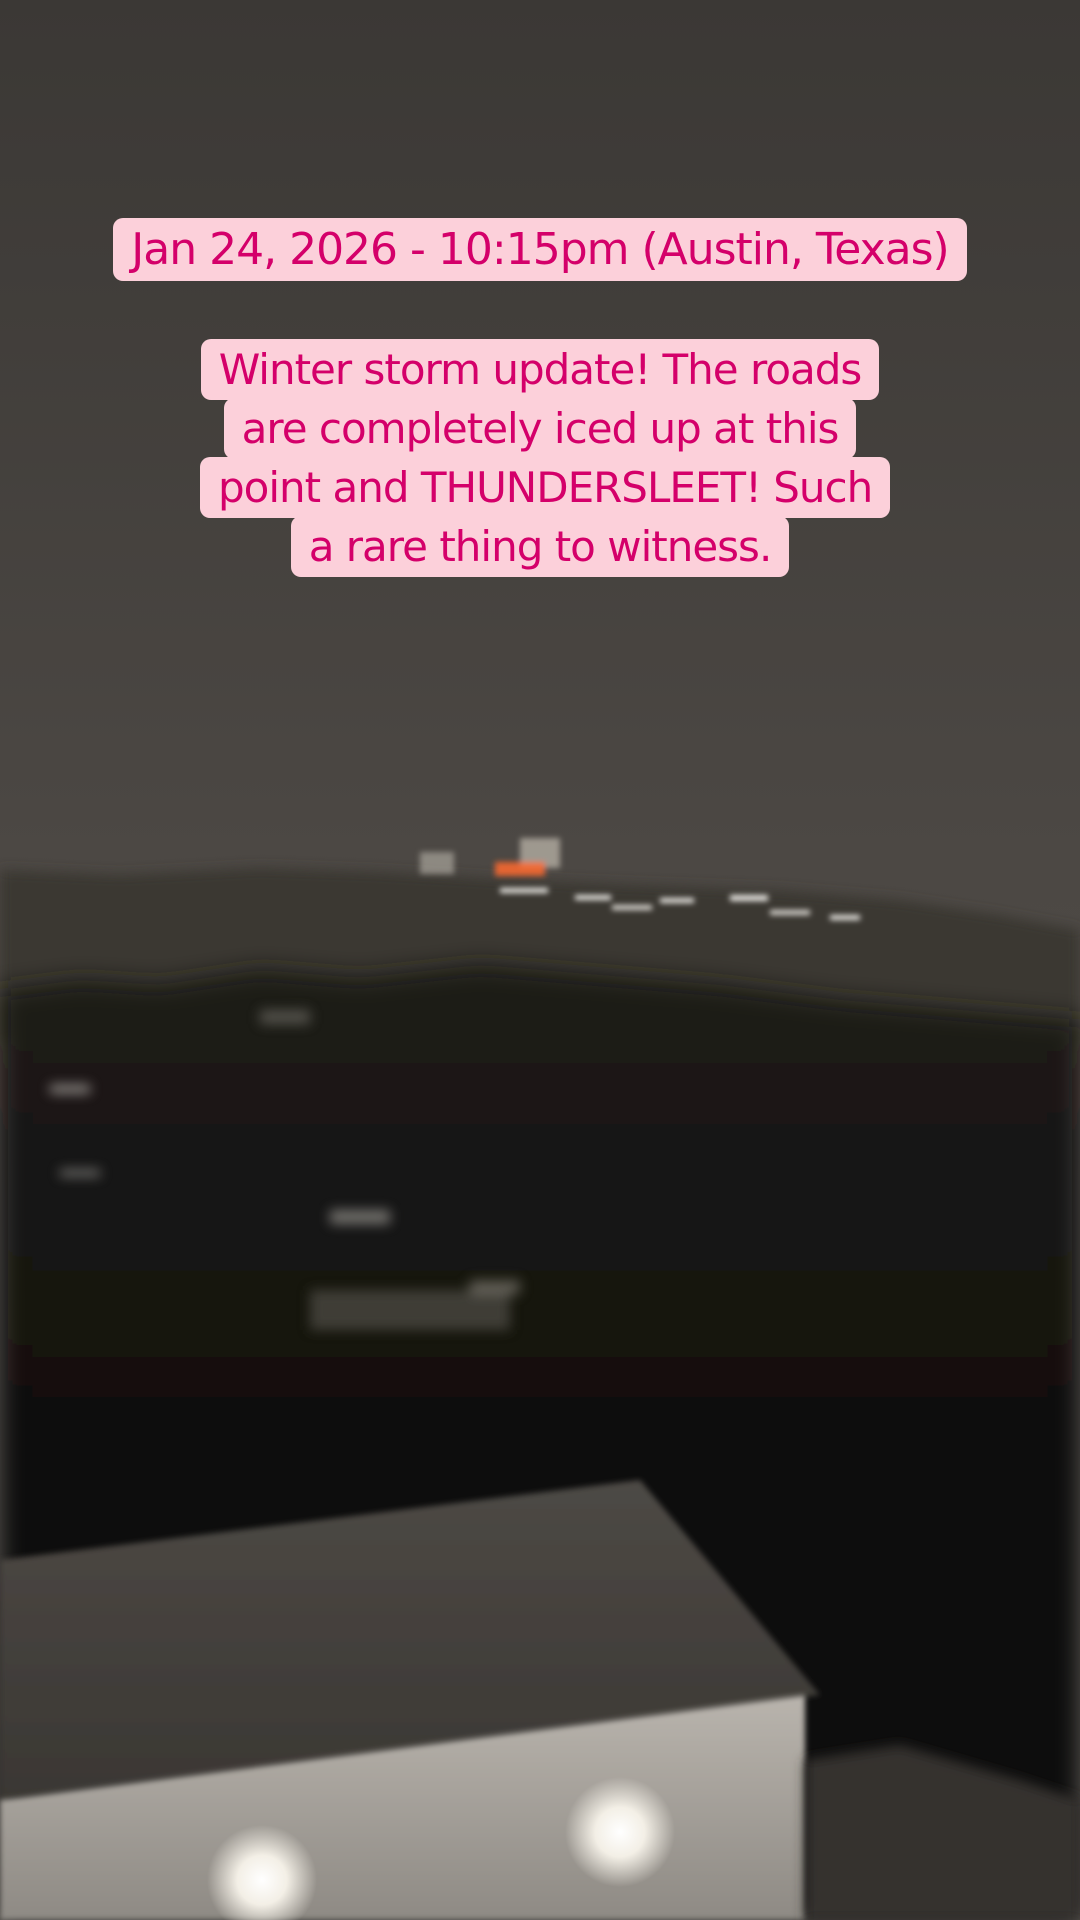 This screenshot has width=1080, height=1920. What do you see at coordinates (620, 1832) in the screenshot?
I see `wall-lamp-right` at bounding box center [620, 1832].